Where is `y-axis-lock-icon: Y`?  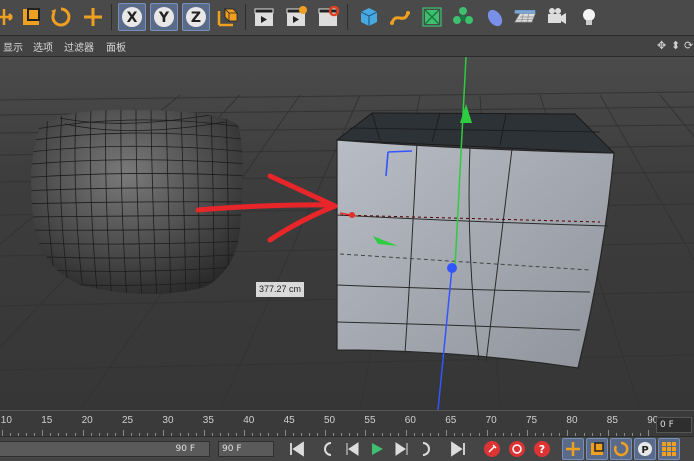
y-axis-lock-icon: Y is located at coordinates (164, 17).